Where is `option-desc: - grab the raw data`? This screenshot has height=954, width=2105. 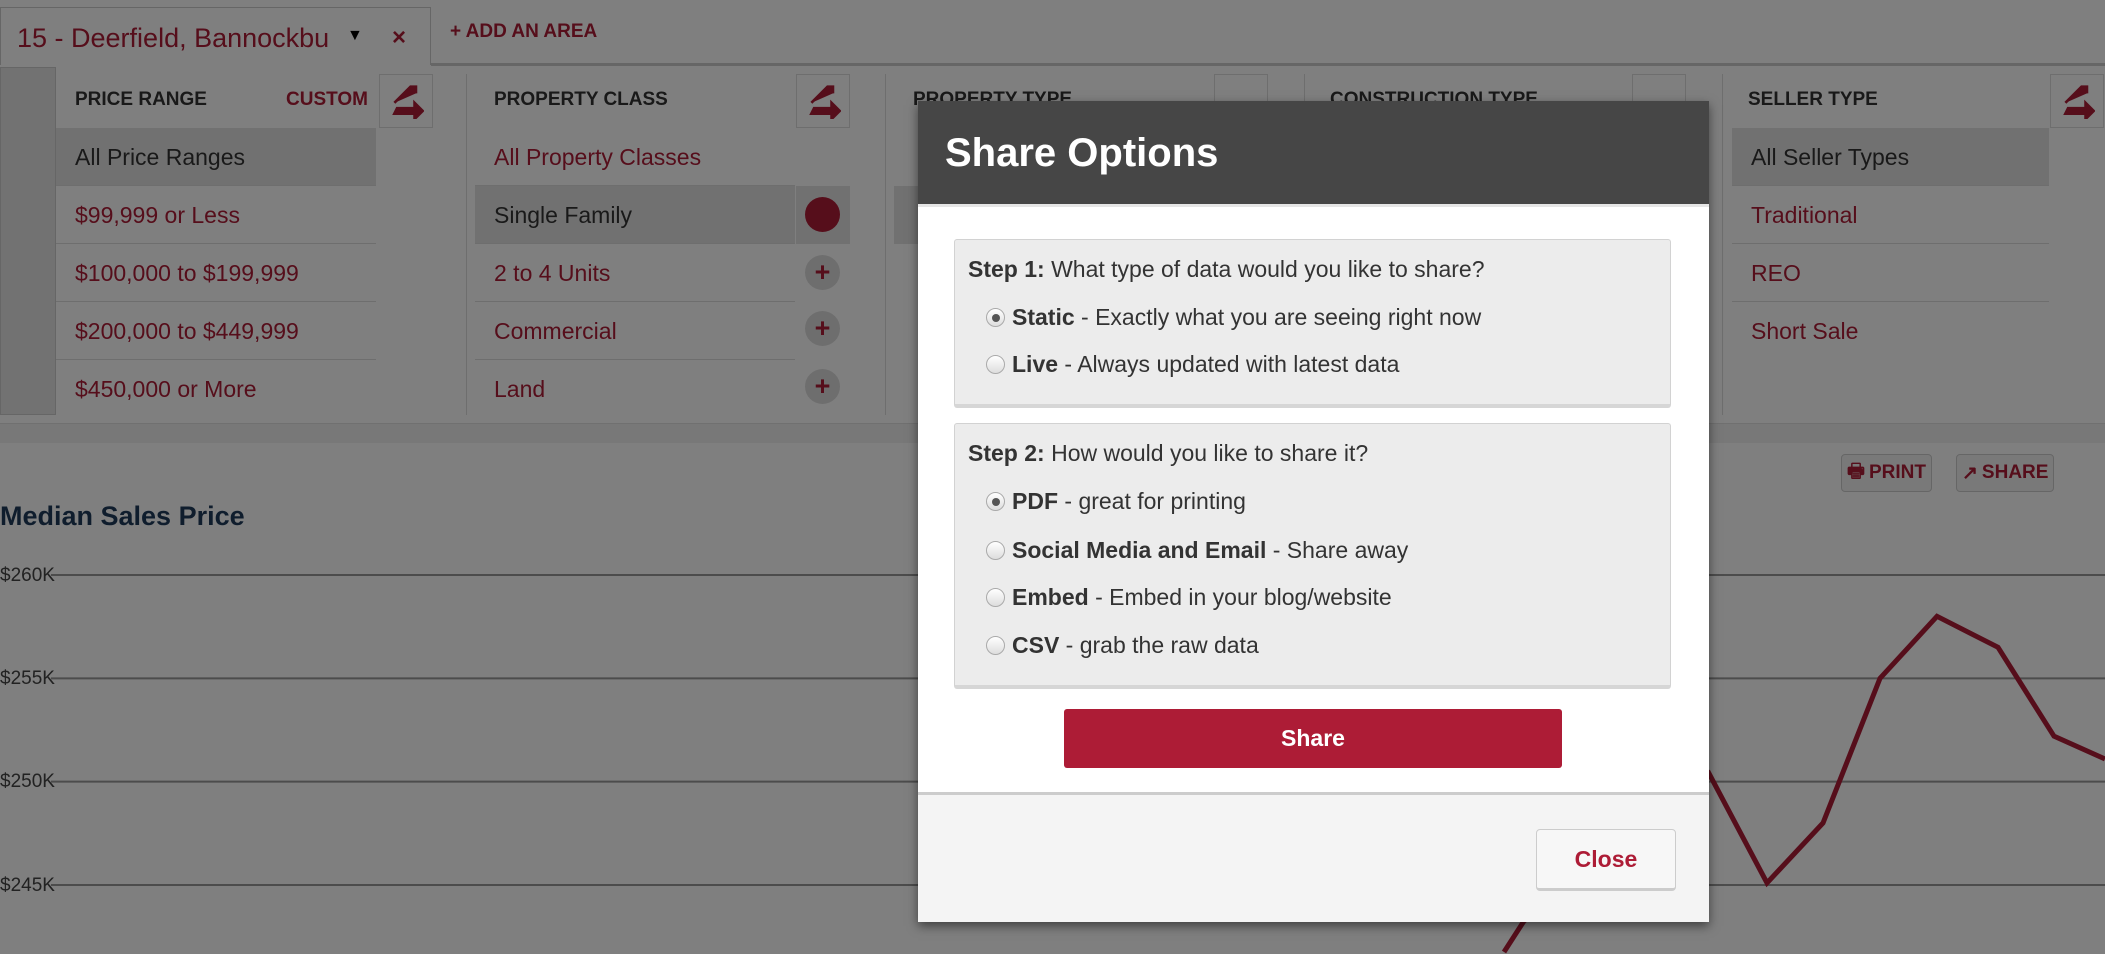
option-desc: - grab the raw data is located at coordinates (1159, 645).